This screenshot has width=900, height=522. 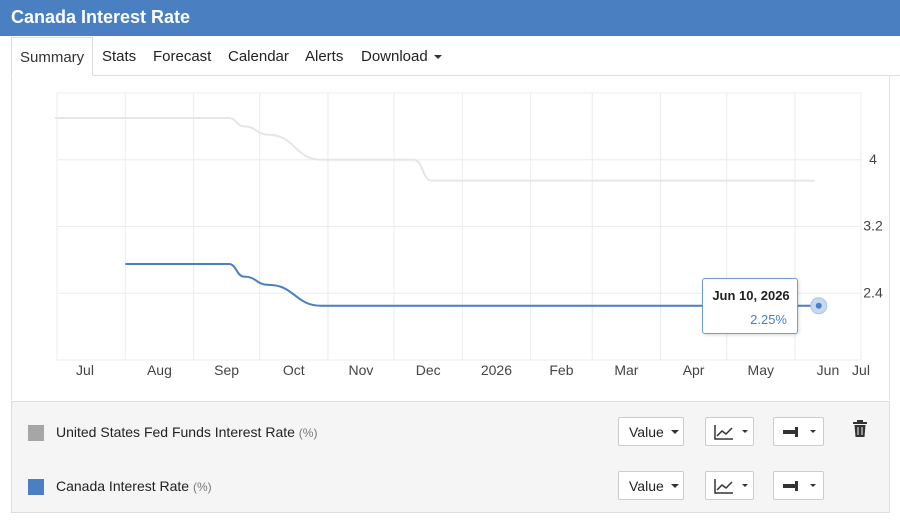 What do you see at coordinates (860, 429) in the screenshot?
I see `trash-icon` at bounding box center [860, 429].